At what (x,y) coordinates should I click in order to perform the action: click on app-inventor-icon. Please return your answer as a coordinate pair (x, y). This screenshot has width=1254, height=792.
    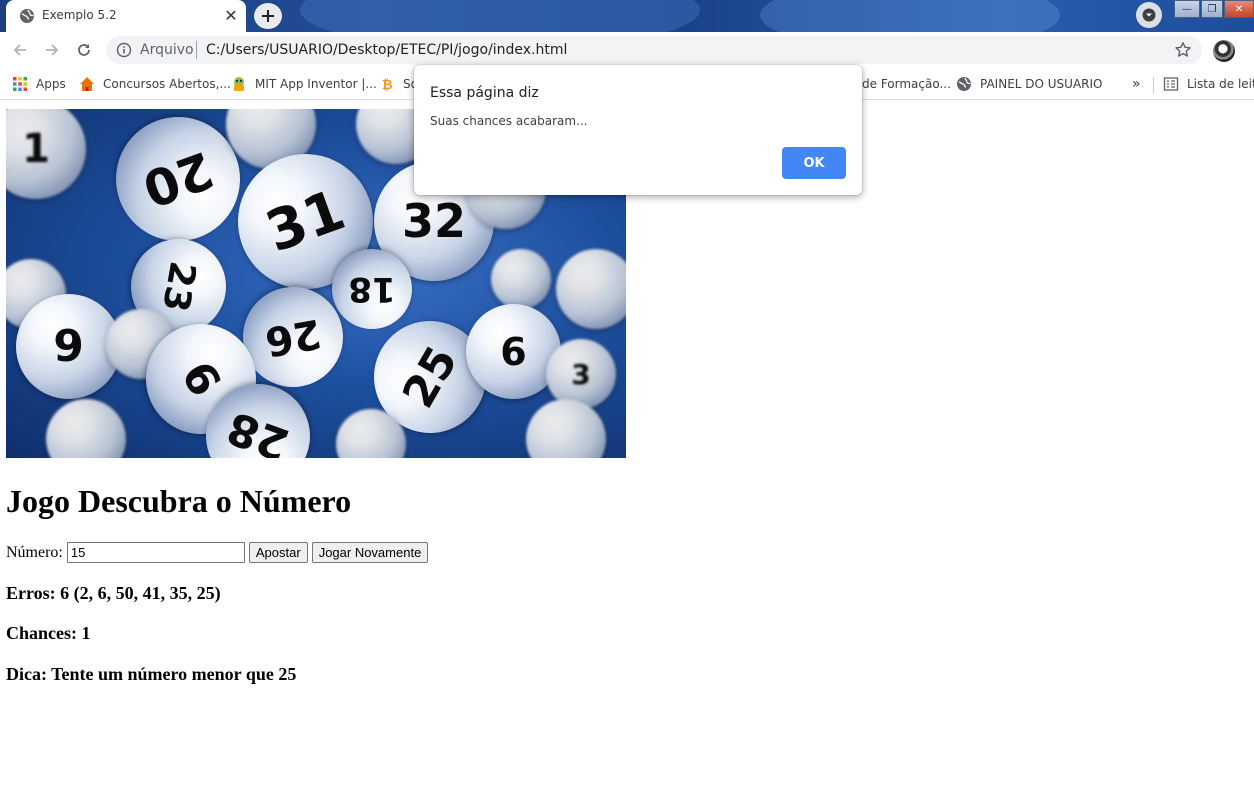
    Looking at the image, I should click on (239, 84).